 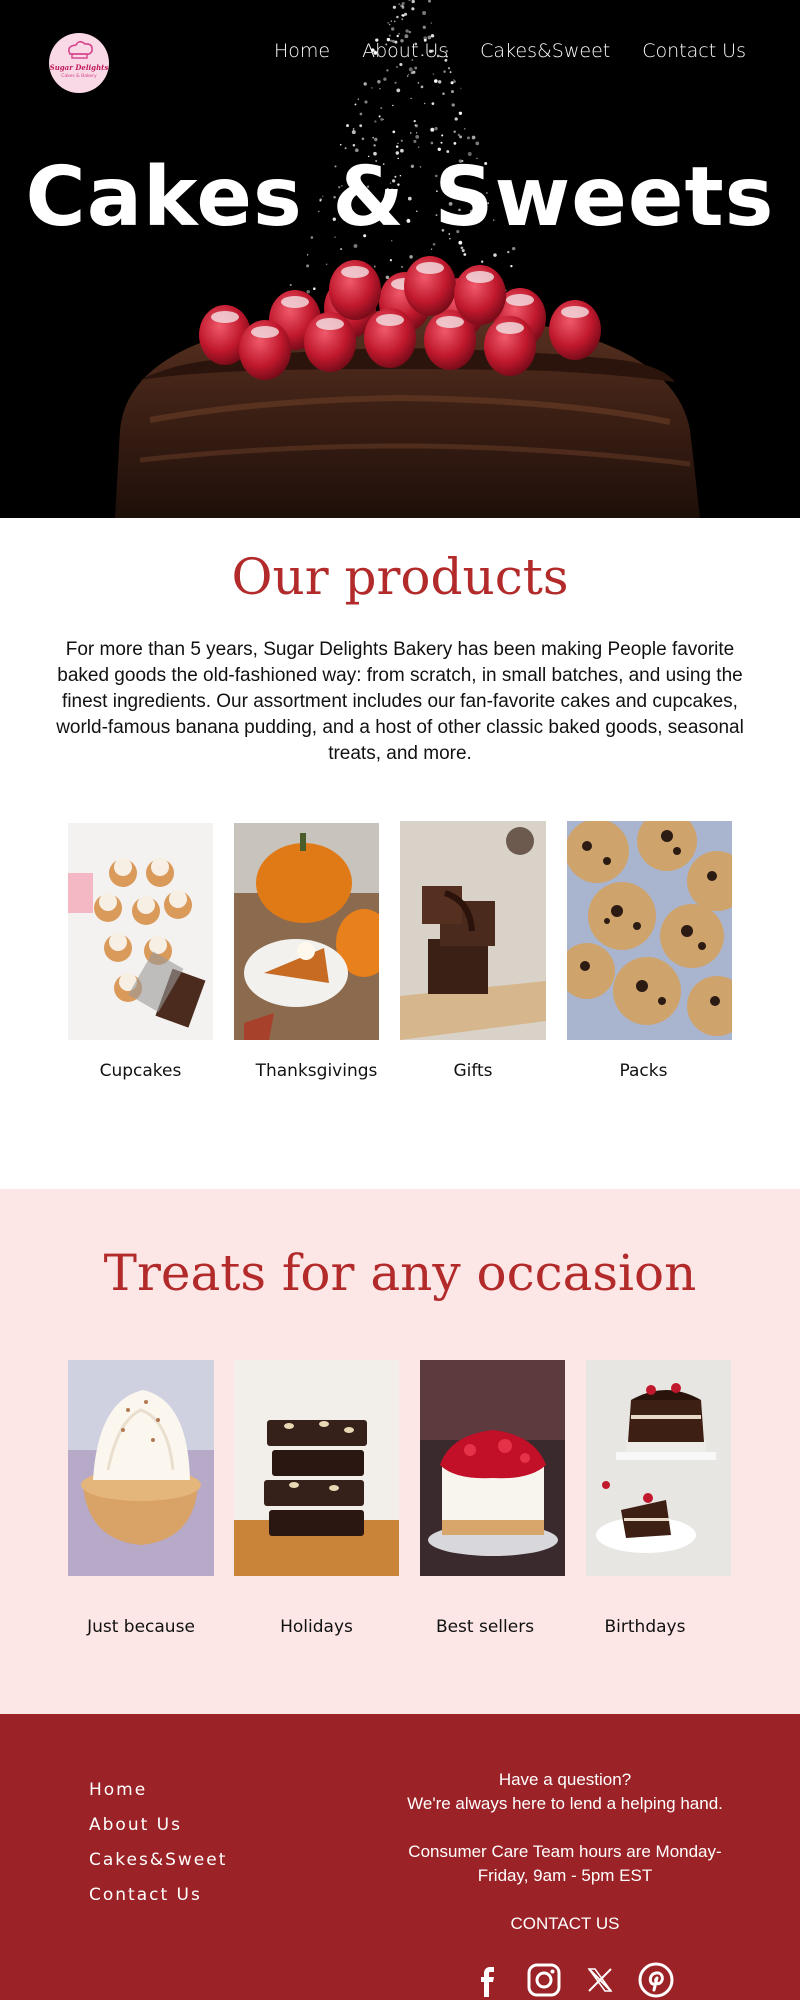 What do you see at coordinates (158, 1825) in the screenshot?
I see `footer-nav-about-us: About Us` at bounding box center [158, 1825].